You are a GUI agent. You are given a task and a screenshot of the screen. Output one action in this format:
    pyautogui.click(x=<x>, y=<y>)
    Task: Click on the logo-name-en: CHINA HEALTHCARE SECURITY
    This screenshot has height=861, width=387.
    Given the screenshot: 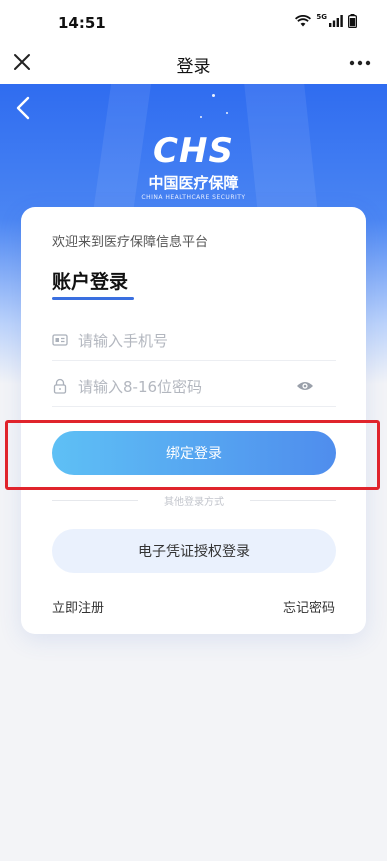 What is the action you would take?
    pyautogui.click(x=193, y=197)
    